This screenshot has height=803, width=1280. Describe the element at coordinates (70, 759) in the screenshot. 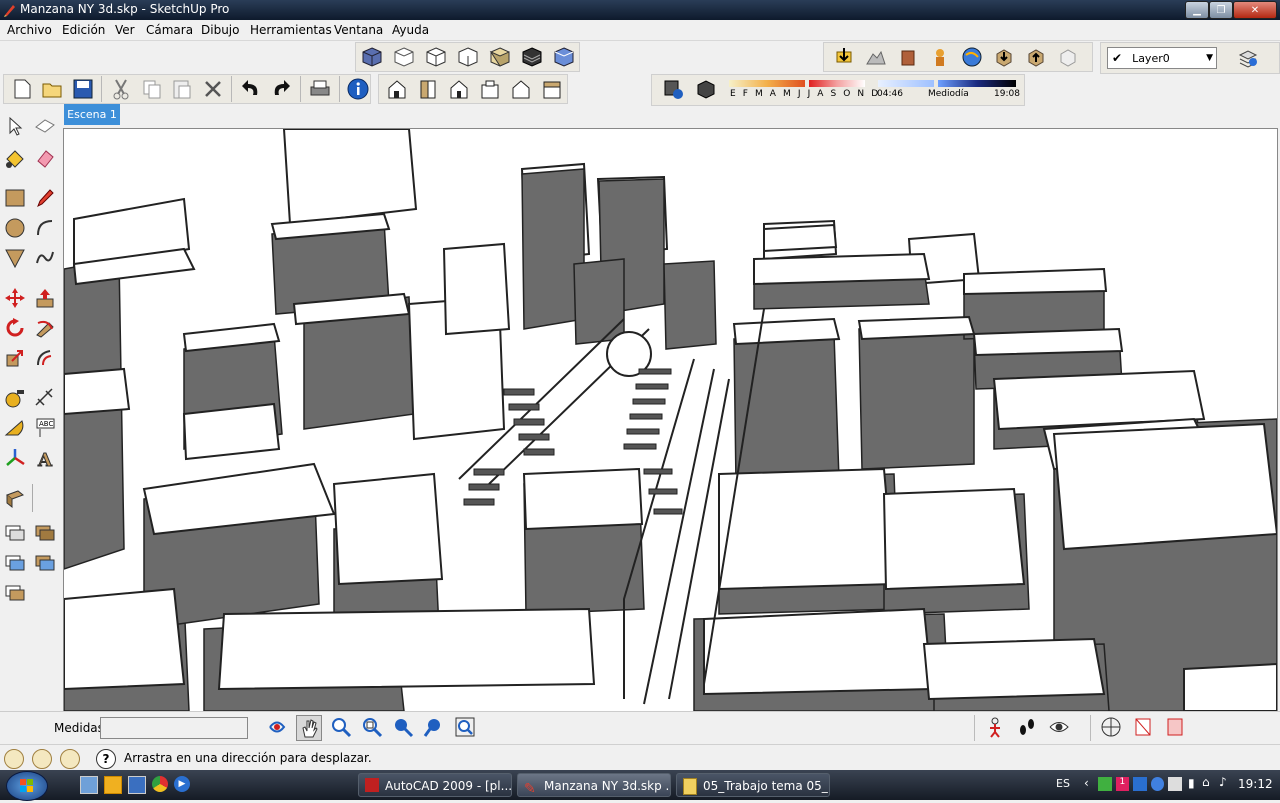

I see `signin-status-icon` at that location.